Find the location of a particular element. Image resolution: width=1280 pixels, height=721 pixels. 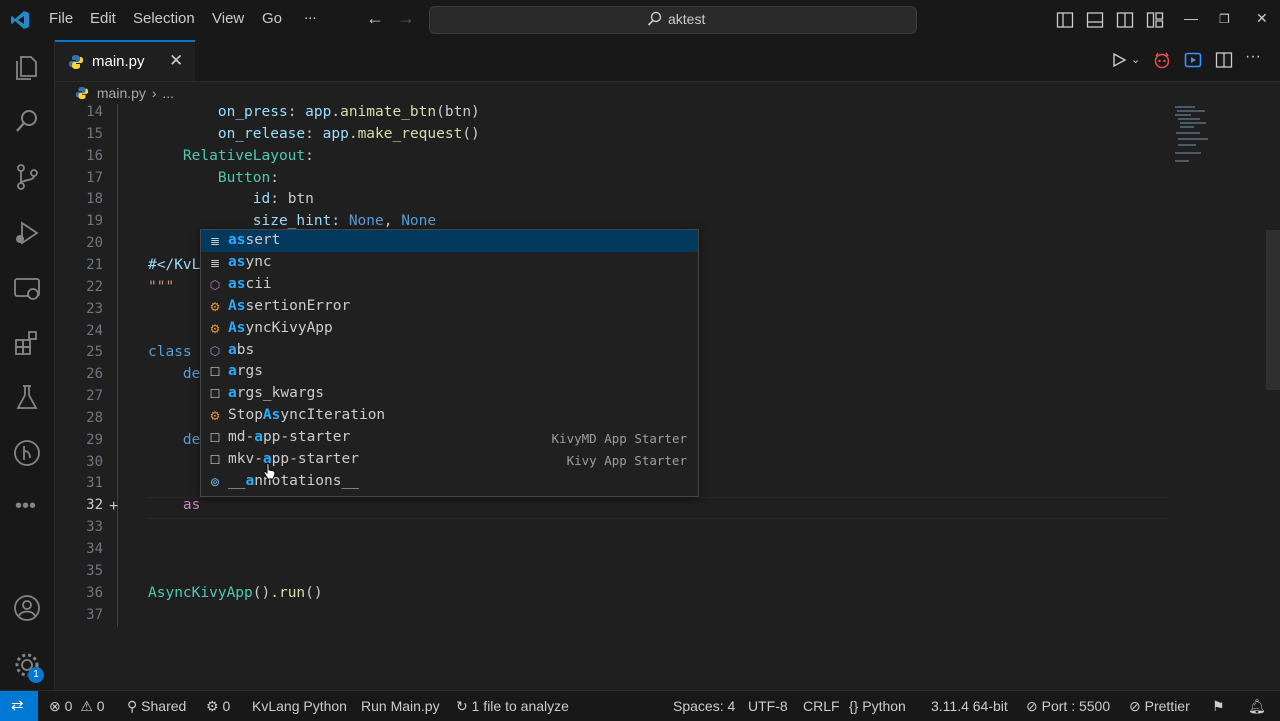

back-arrow-icon: ← is located at coordinates (375, 18).